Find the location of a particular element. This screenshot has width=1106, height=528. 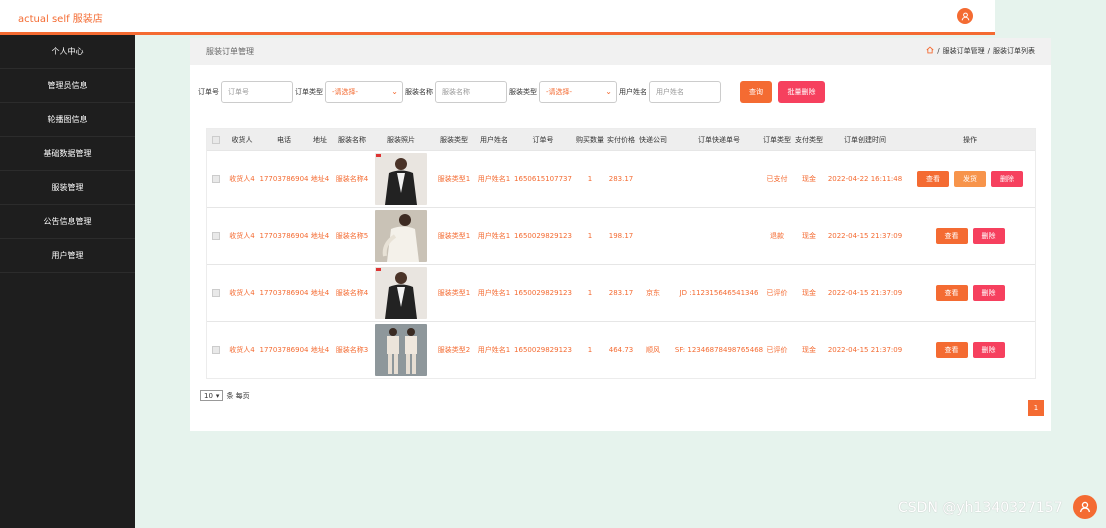

select-all-checkbox is located at coordinates (216, 139).